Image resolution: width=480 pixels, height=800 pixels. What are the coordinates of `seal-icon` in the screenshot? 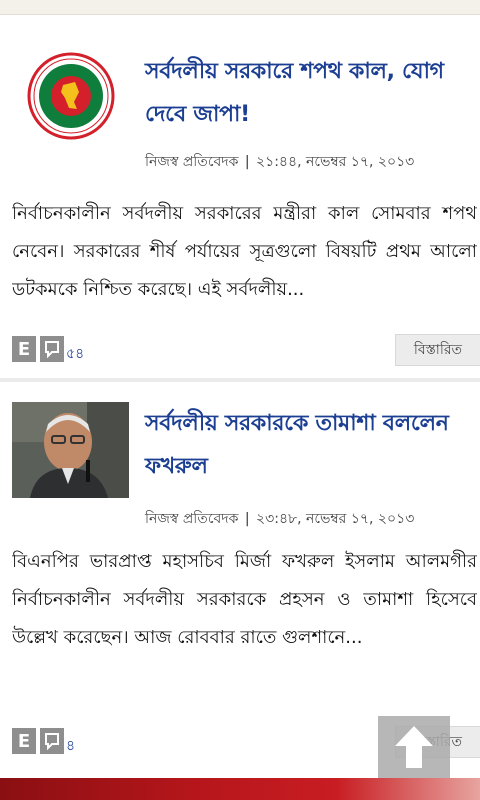 It's located at (70, 96).